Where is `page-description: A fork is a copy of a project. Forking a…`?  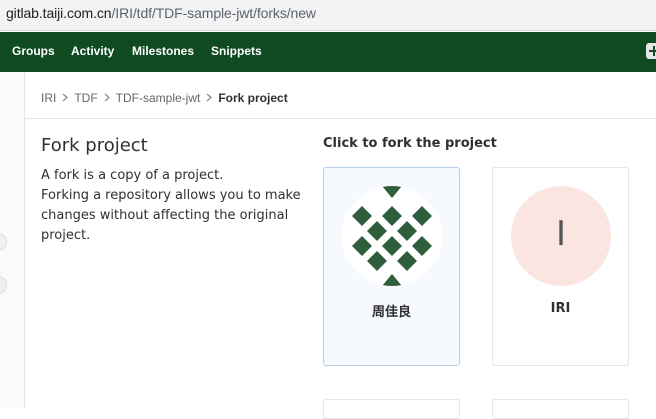 page-description: A fork is a copy of a project. Forking a… is located at coordinates (171, 205).